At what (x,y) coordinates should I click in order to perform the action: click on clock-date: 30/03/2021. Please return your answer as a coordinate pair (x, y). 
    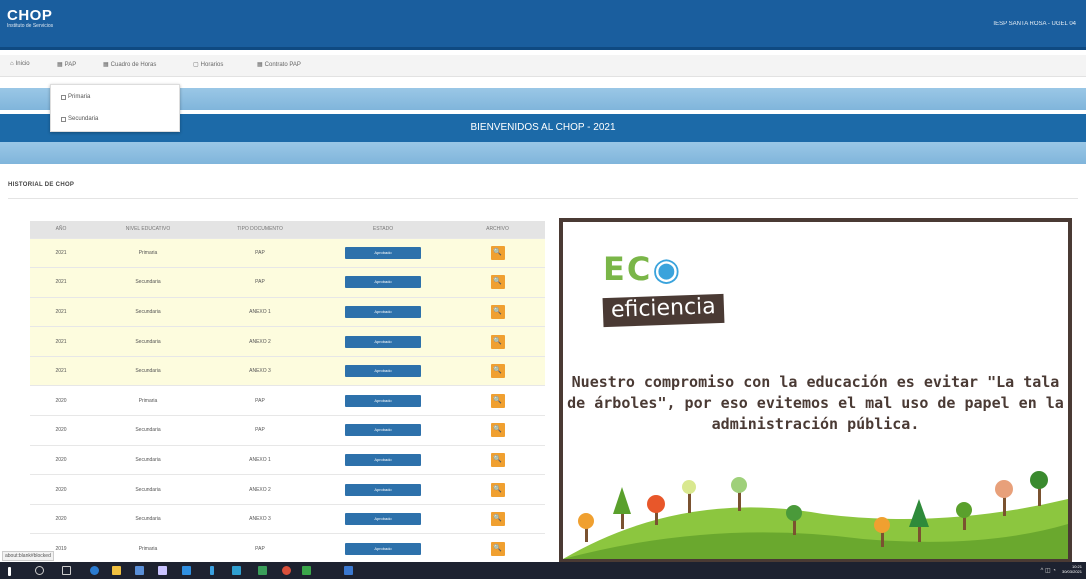
    Looking at the image, I should click on (1071, 571).